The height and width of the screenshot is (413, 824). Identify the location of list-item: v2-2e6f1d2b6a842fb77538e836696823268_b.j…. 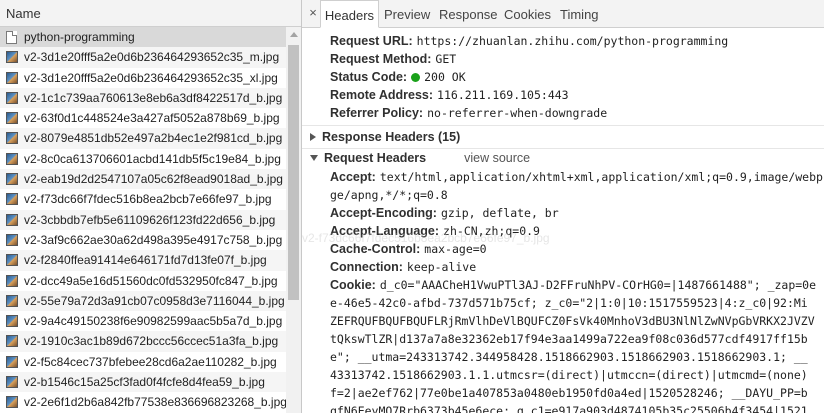
(143, 402).